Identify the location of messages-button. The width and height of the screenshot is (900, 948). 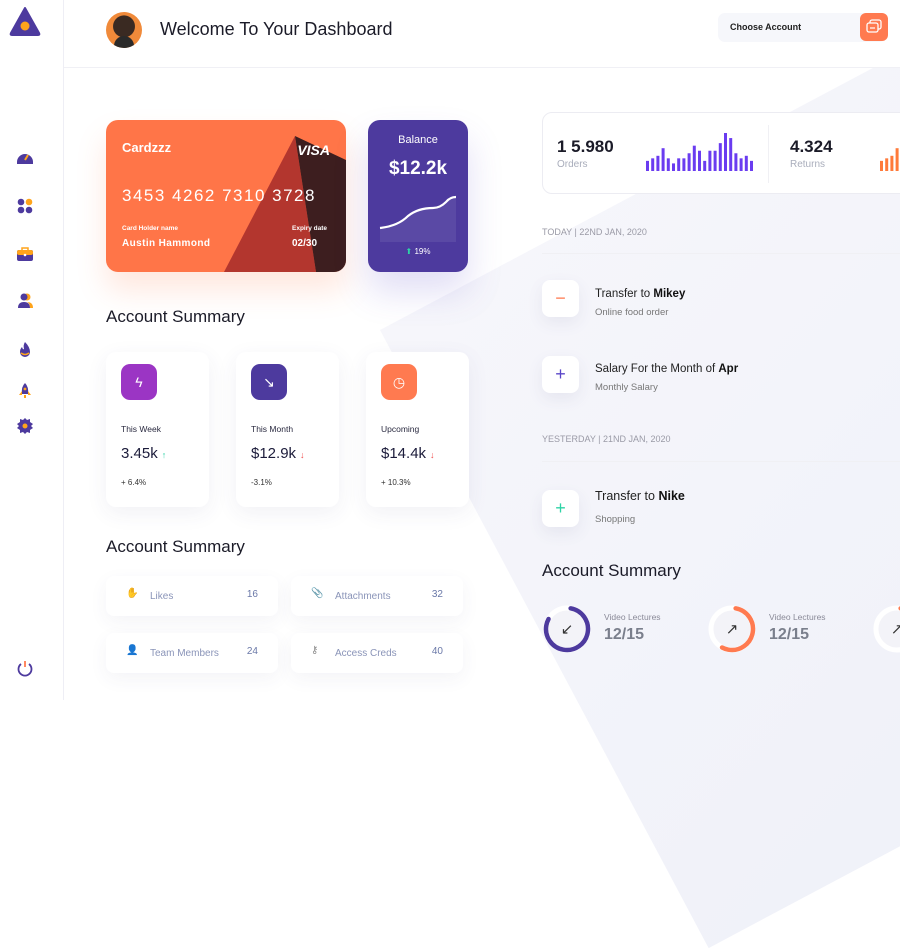
(874, 27).